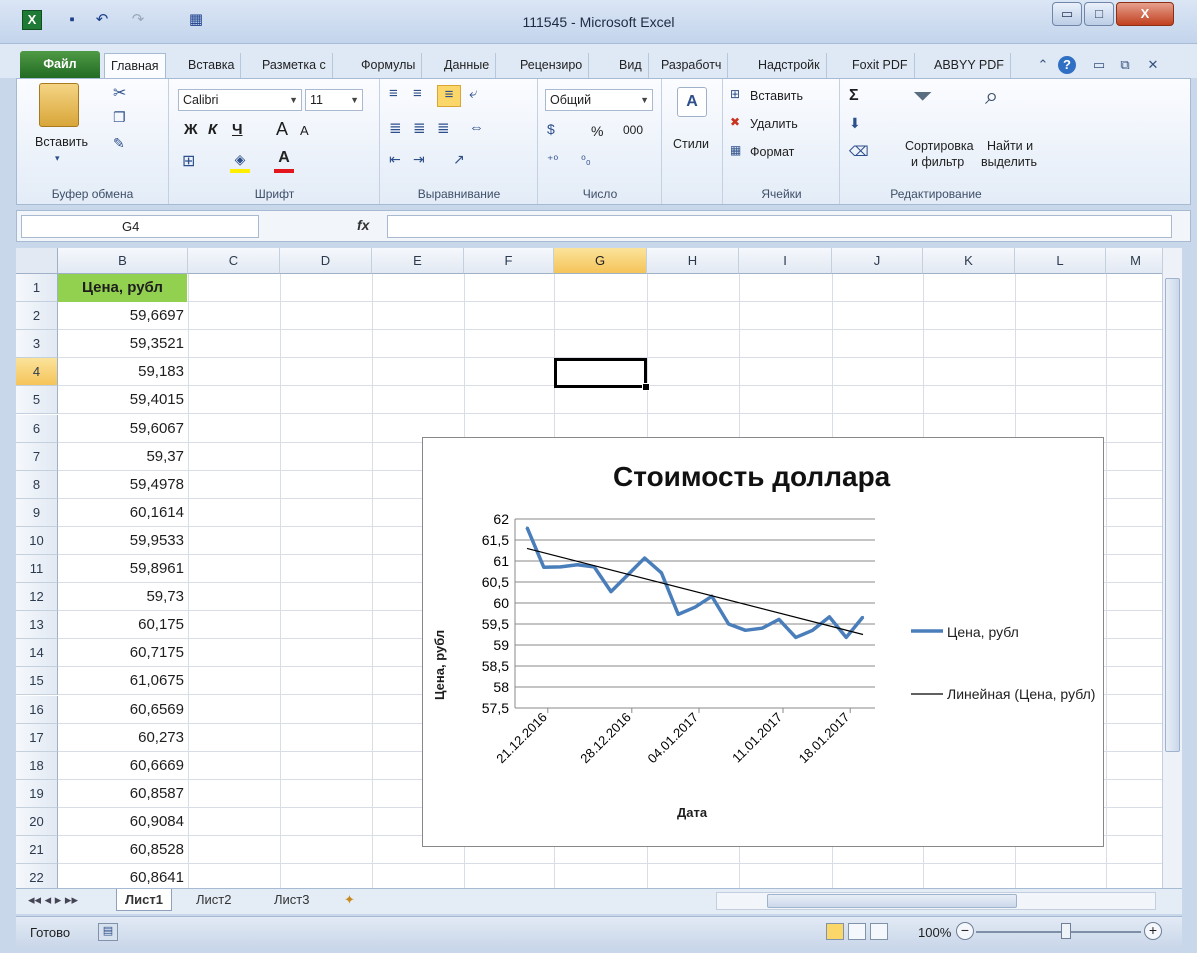 Image resolution: width=1197 pixels, height=953 pixels. I want to click on row-header-2: 2, so click(37, 316).